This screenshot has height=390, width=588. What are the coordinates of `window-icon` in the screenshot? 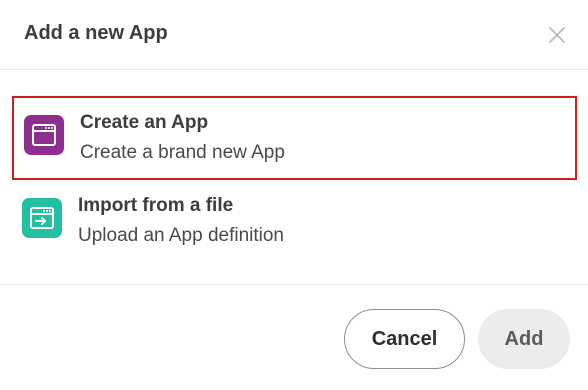 It's located at (44, 135).